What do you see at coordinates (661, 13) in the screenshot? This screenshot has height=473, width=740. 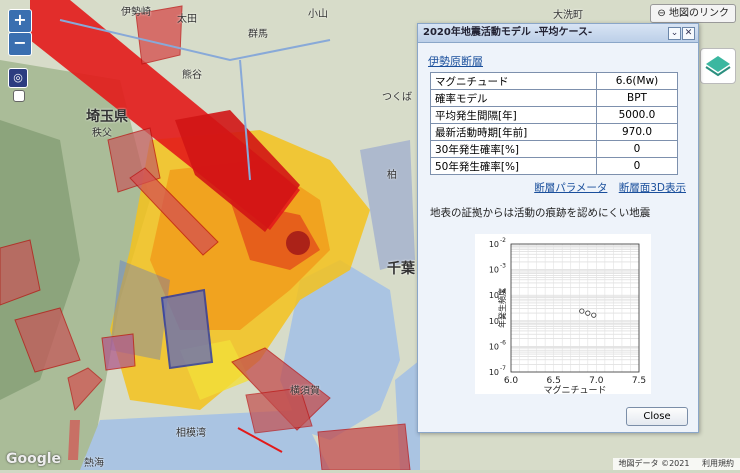 I see `link-icon: ⊖` at bounding box center [661, 13].